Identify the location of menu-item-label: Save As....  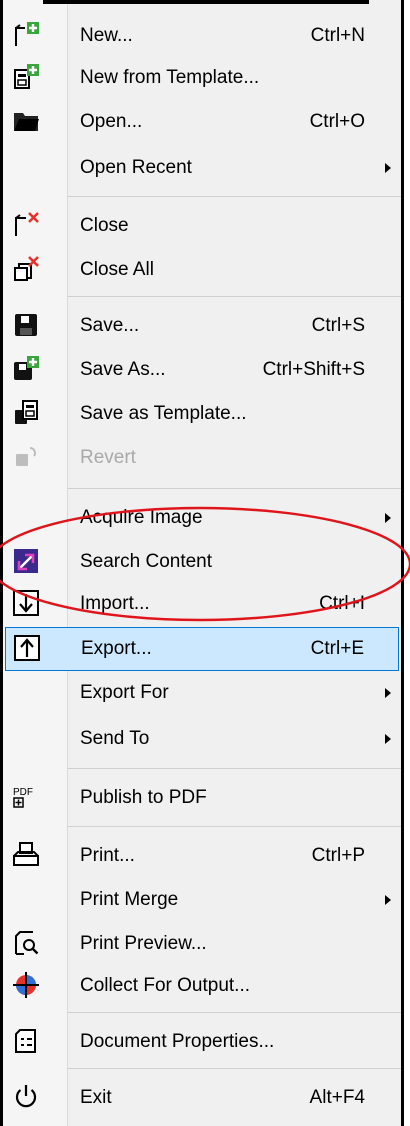
(123, 369).